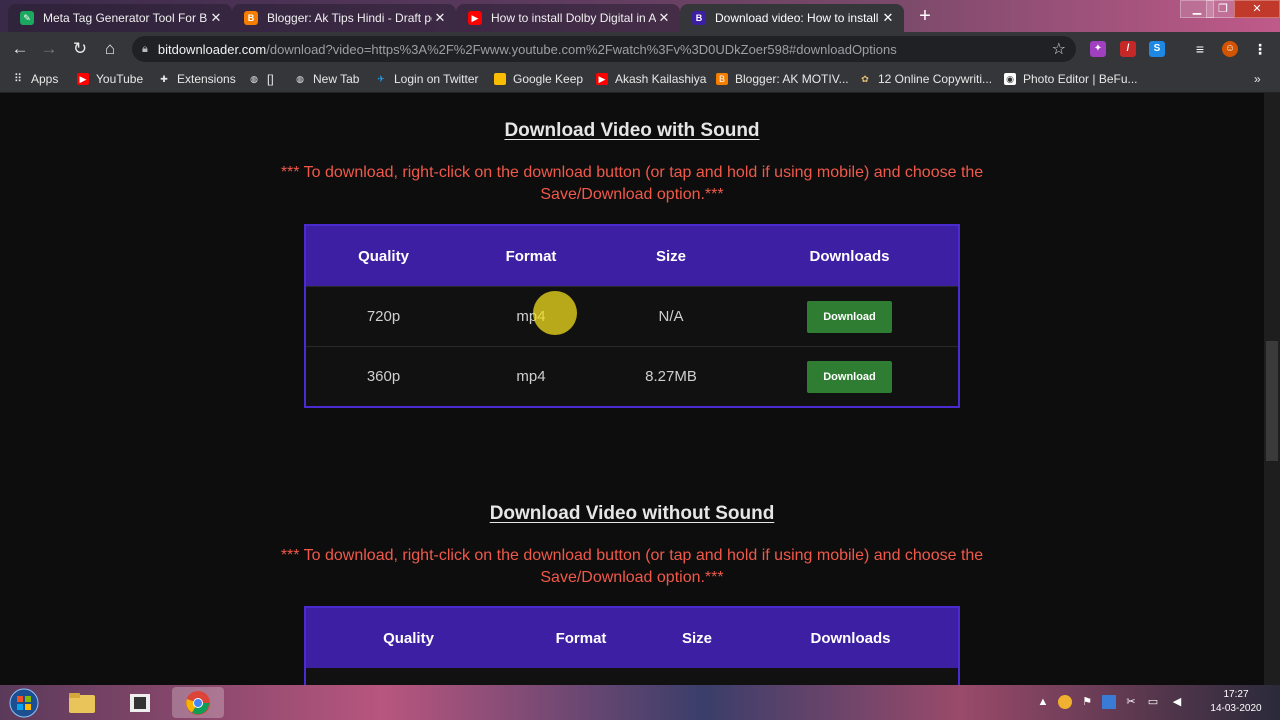 Image resolution: width=1280 pixels, height=720 pixels. Describe the element at coordinates (1010, 79) in the screenshot. I see `photo-icon: ◉` at that location.